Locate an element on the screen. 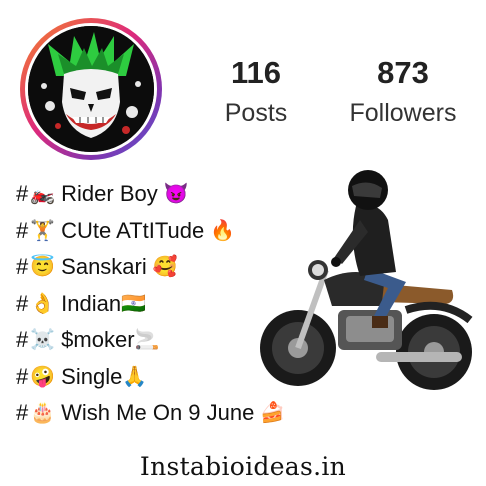 Image resolution: width=486 pixels, height=486 pixels. india-flag-icon: 🇮🇳 is located at coordinates (134, 303).